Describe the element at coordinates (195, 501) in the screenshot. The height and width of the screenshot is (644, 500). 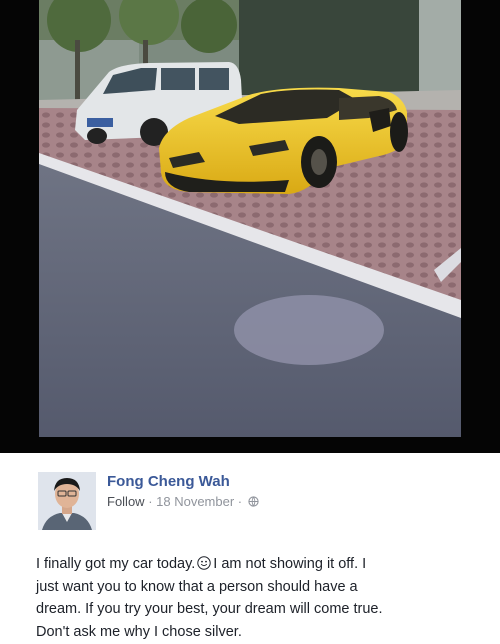
I see `post-date: 18 November` at that location.